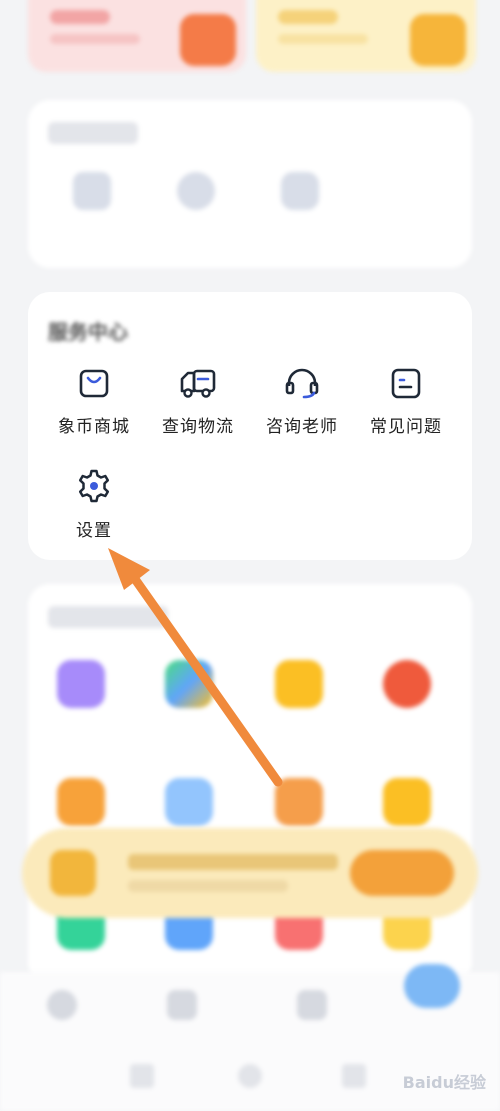 This screenshot has width=500, height=1111. I want to click on annotation-arrow, so click(195, 667).